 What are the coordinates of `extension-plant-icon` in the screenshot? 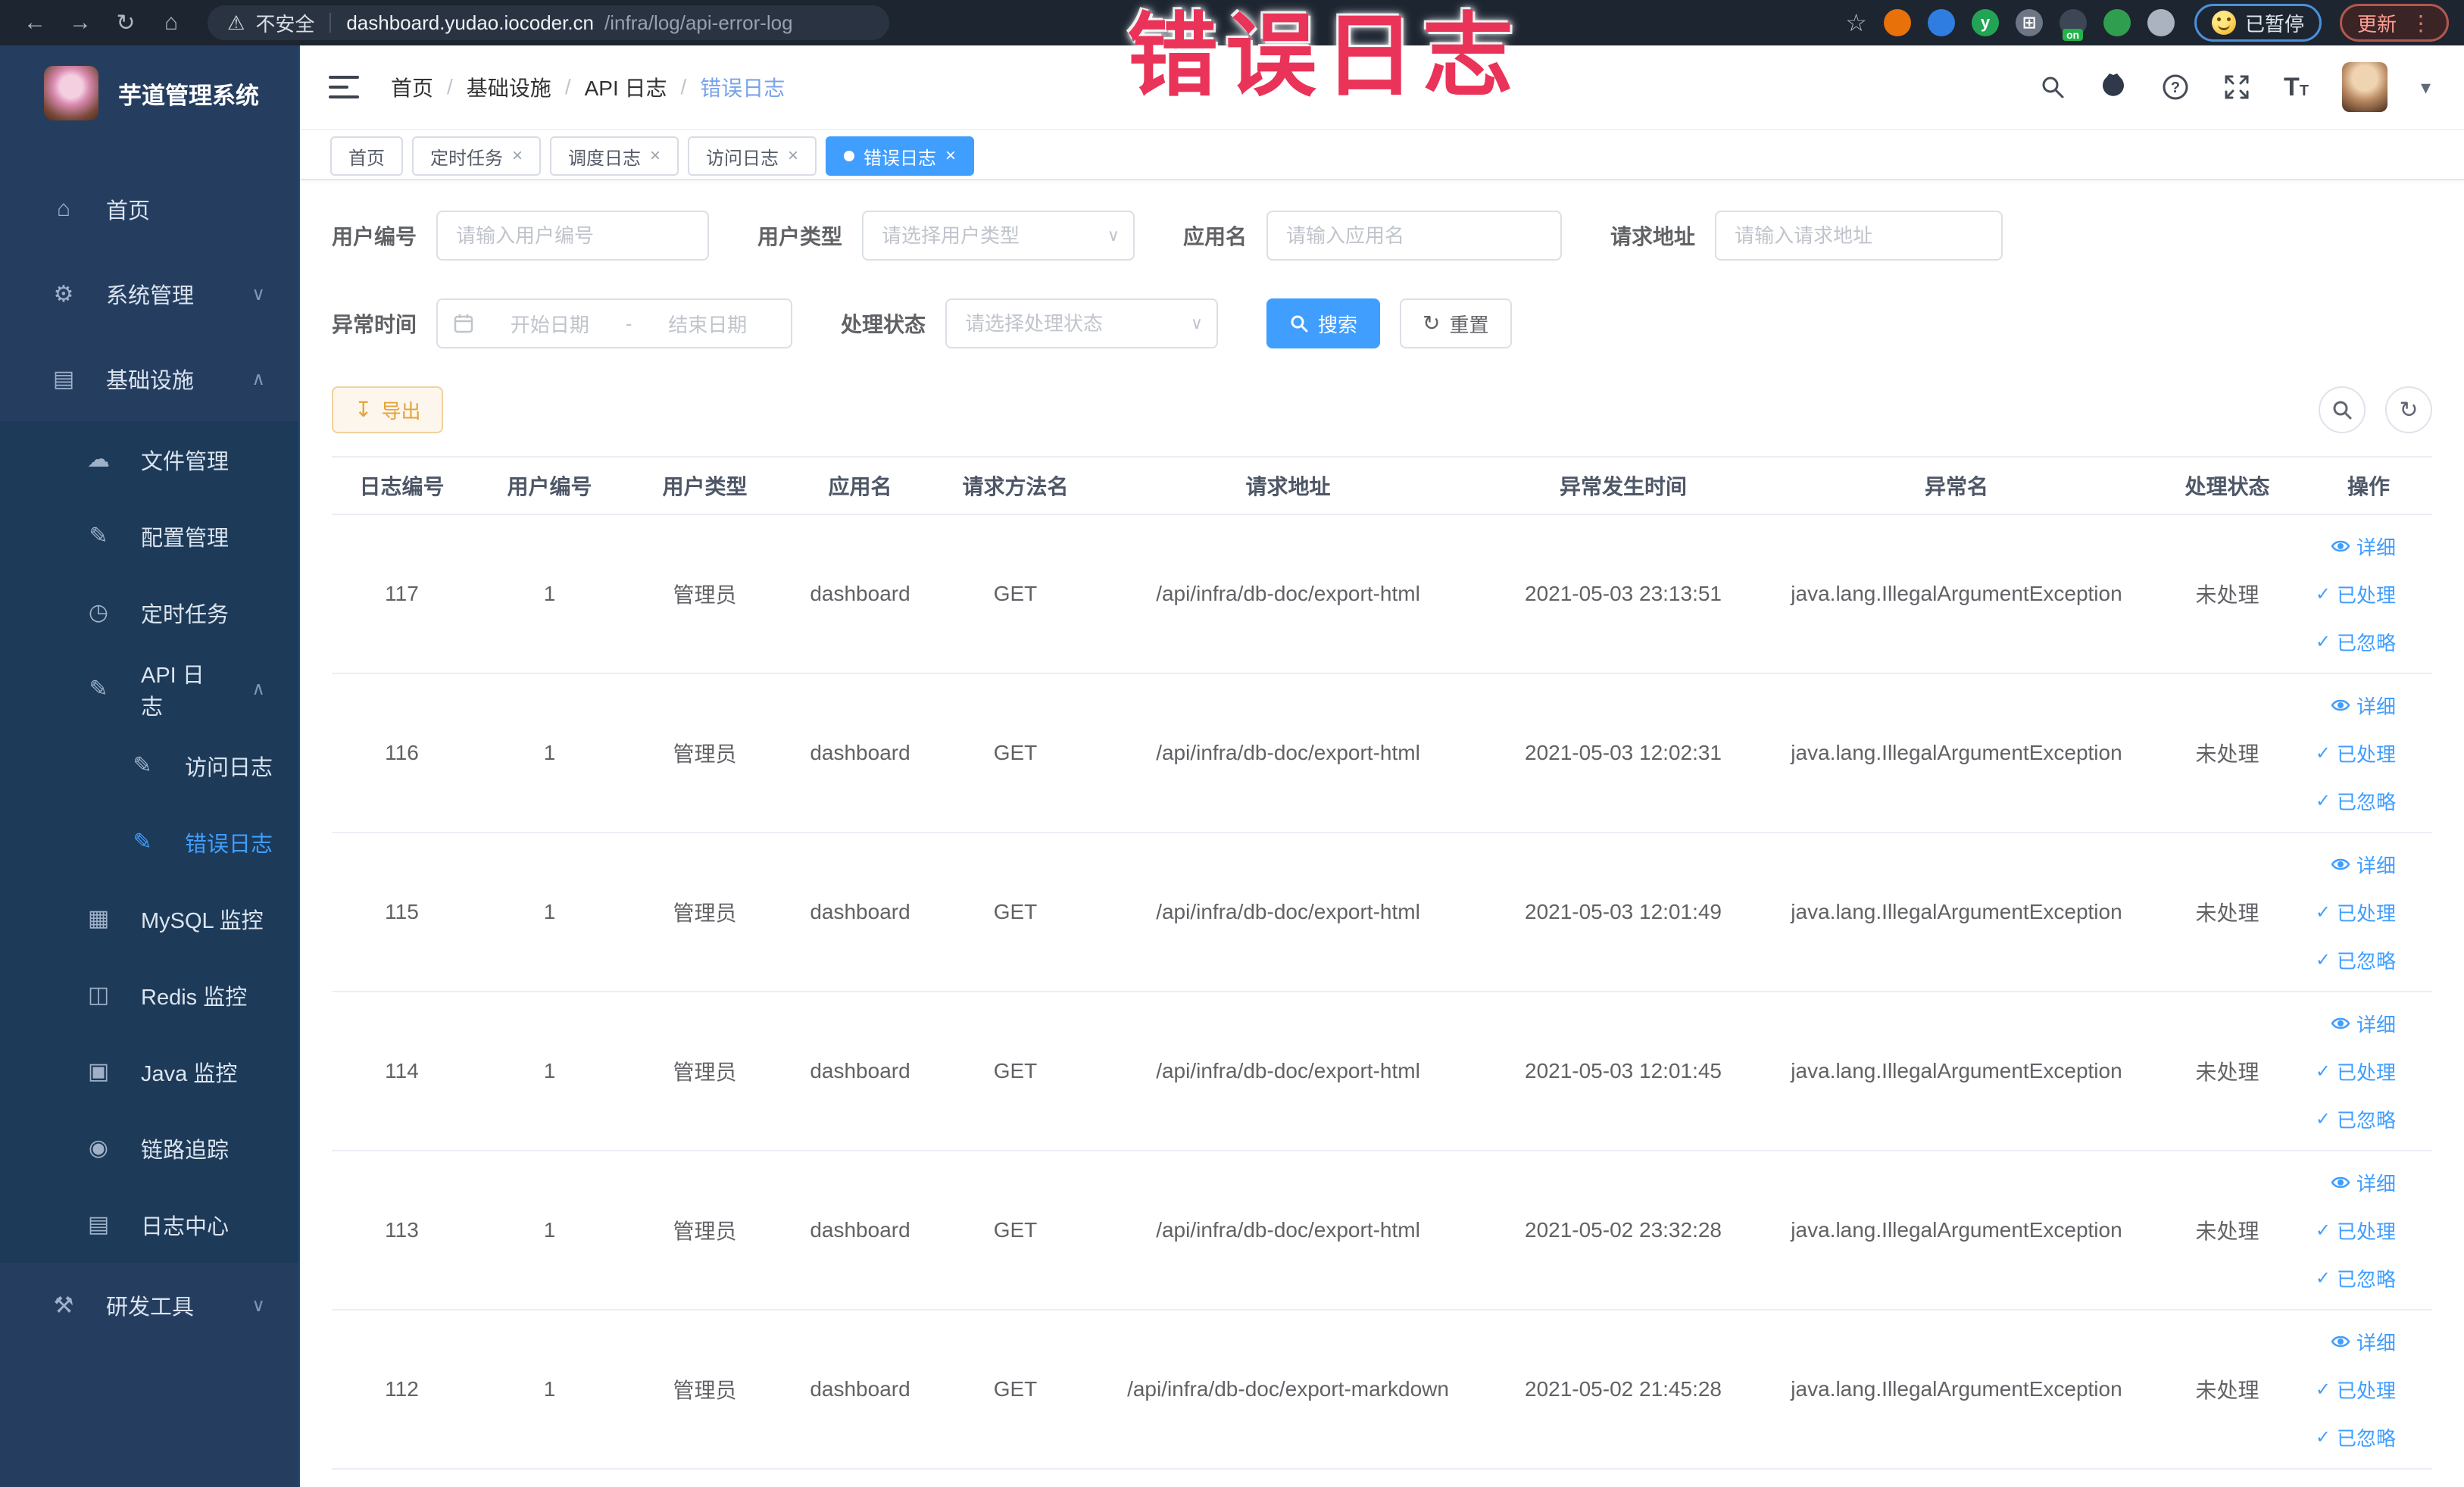 It's located at (2117, 22).